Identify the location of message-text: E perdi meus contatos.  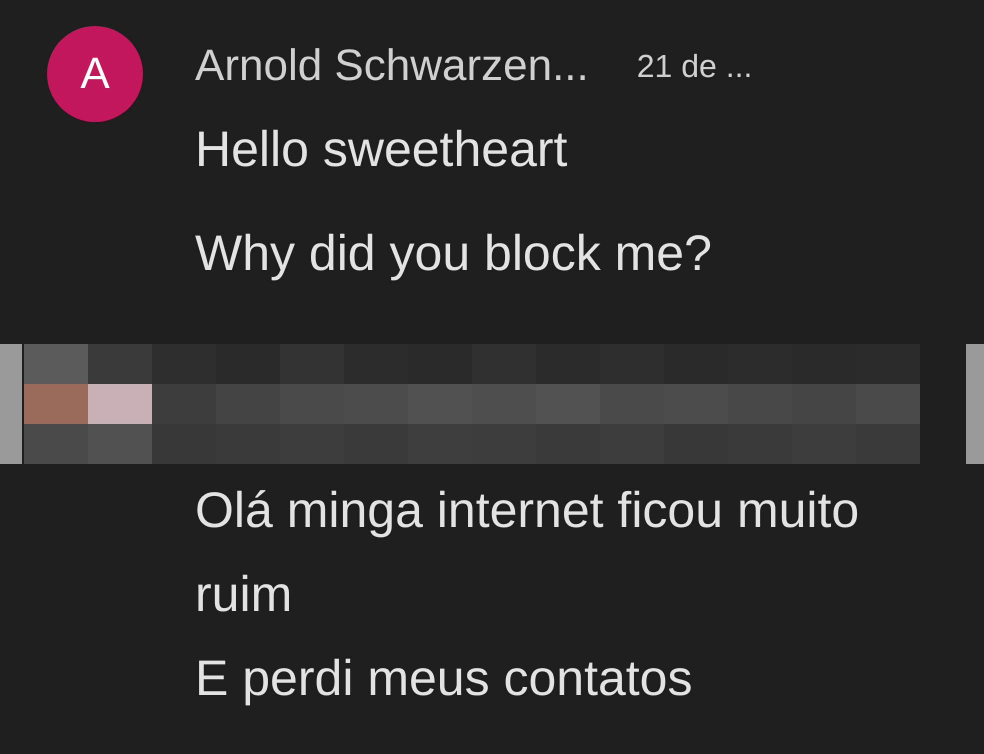
(444, 678).